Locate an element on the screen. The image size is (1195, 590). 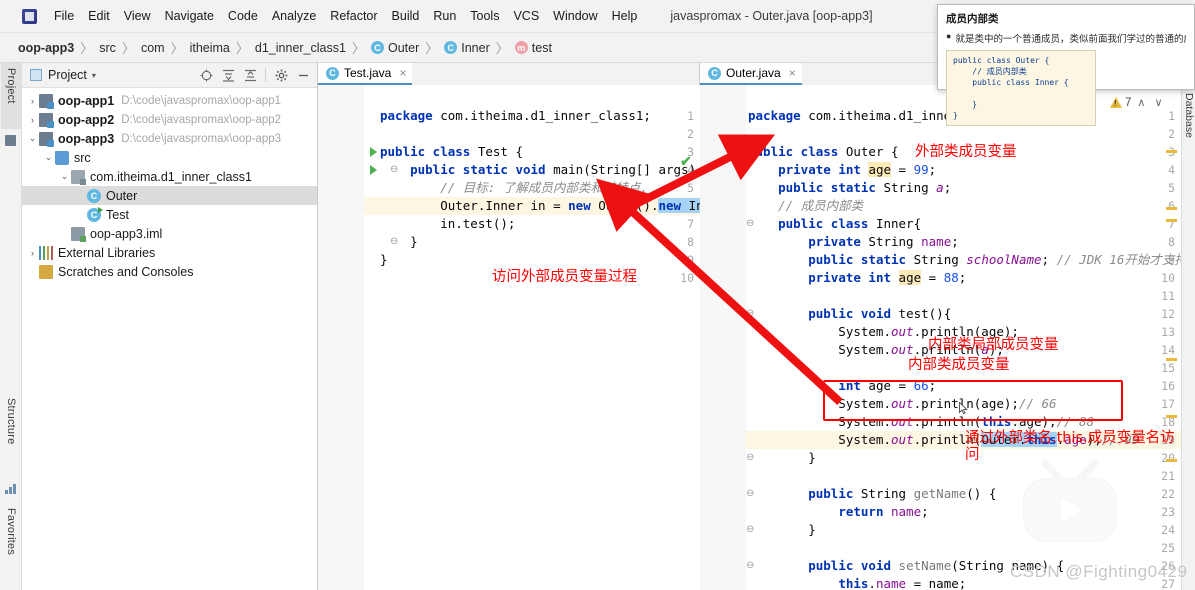
line-number: 24 is located at coordinates (1168, 530).